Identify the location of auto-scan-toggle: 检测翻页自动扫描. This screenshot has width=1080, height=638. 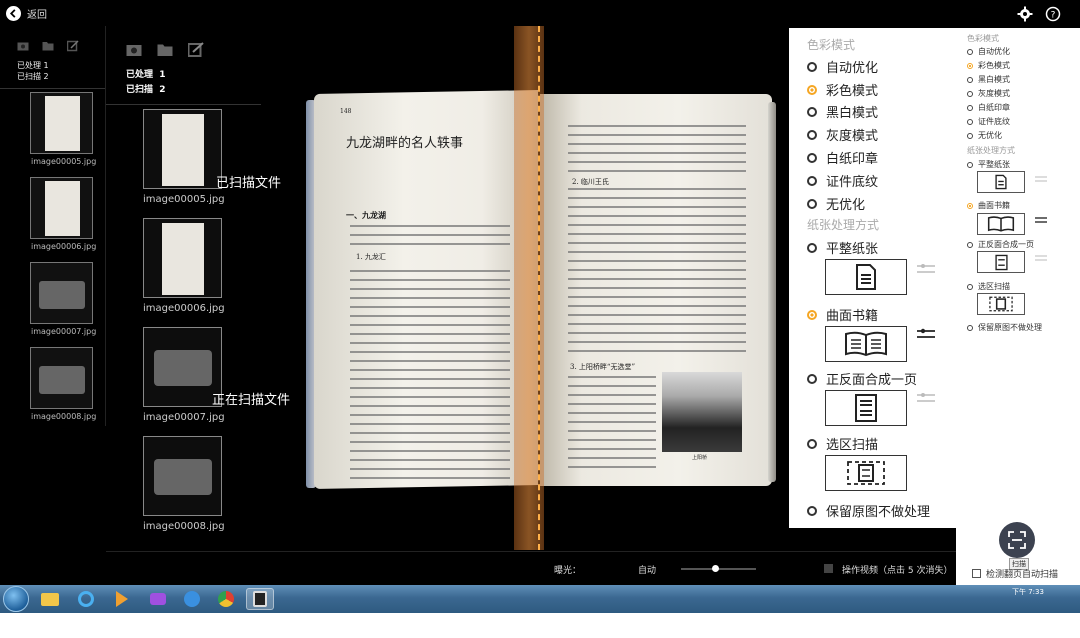
(1015, 573).